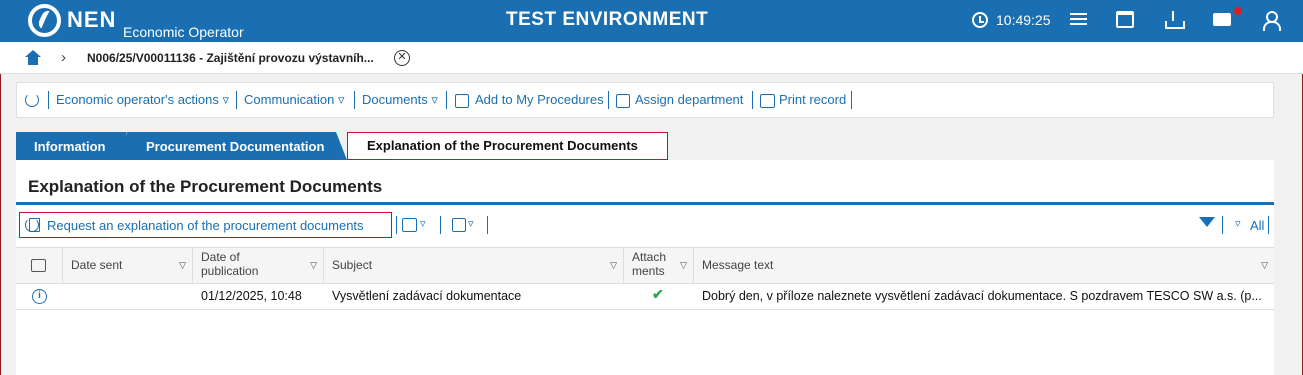 The width and height of the screenshot is (1303, 375). I want to click on column-settings-cell, so click(39, 265).